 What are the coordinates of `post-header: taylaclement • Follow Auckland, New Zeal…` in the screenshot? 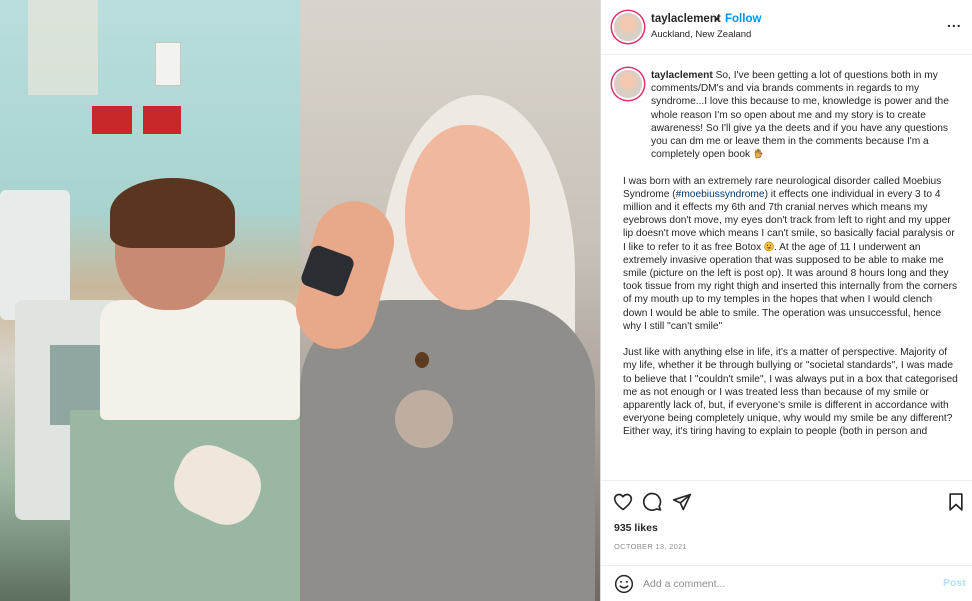 It's located at (786, 27).